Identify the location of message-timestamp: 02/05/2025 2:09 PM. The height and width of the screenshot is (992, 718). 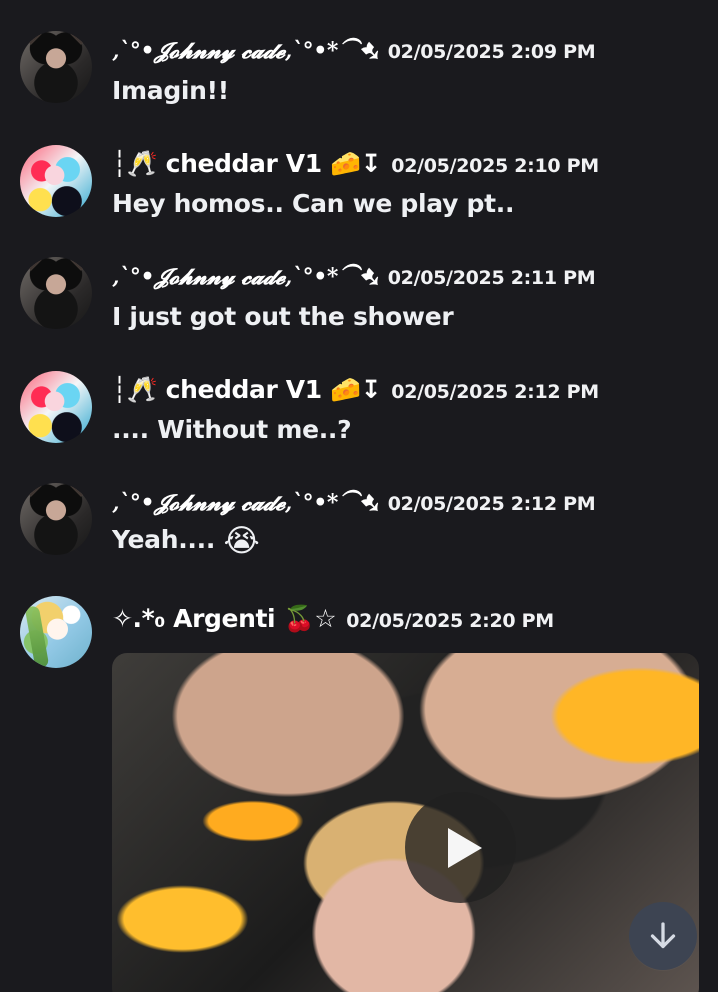
(491, 52).